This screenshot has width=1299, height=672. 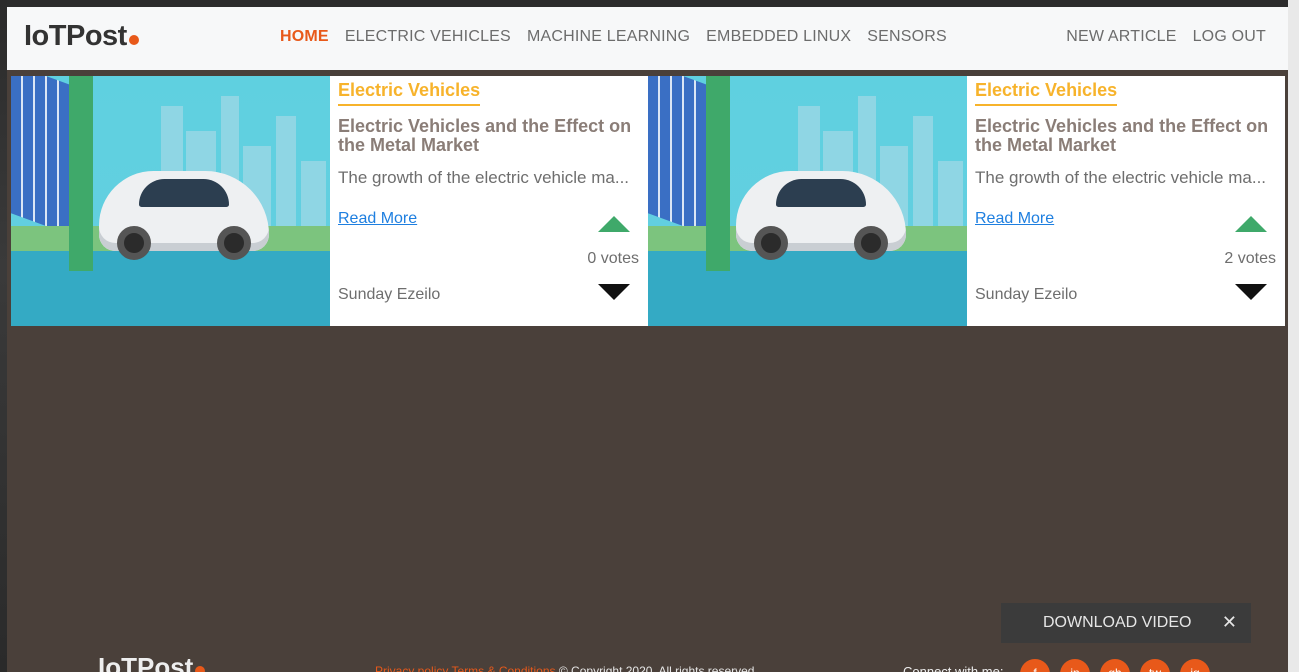 What do you see at coordinates (428, 37) in the screenshot?
I see `nav-electric-vehicles: ELECTRIC VEHICLES` at bounding box center [428, 37].